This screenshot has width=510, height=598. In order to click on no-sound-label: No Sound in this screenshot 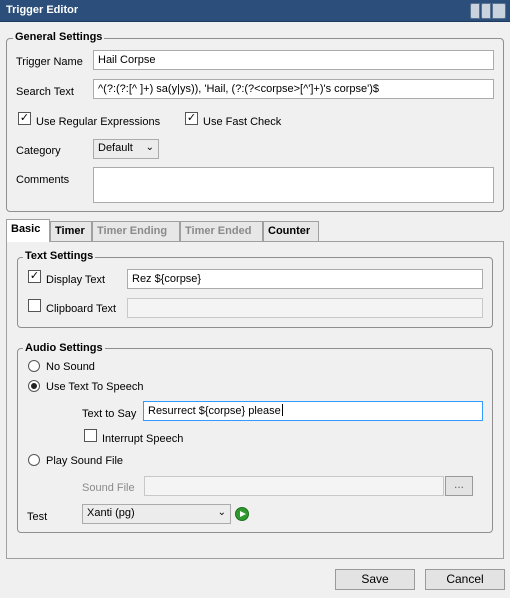, I will do `click(70, 367)`.